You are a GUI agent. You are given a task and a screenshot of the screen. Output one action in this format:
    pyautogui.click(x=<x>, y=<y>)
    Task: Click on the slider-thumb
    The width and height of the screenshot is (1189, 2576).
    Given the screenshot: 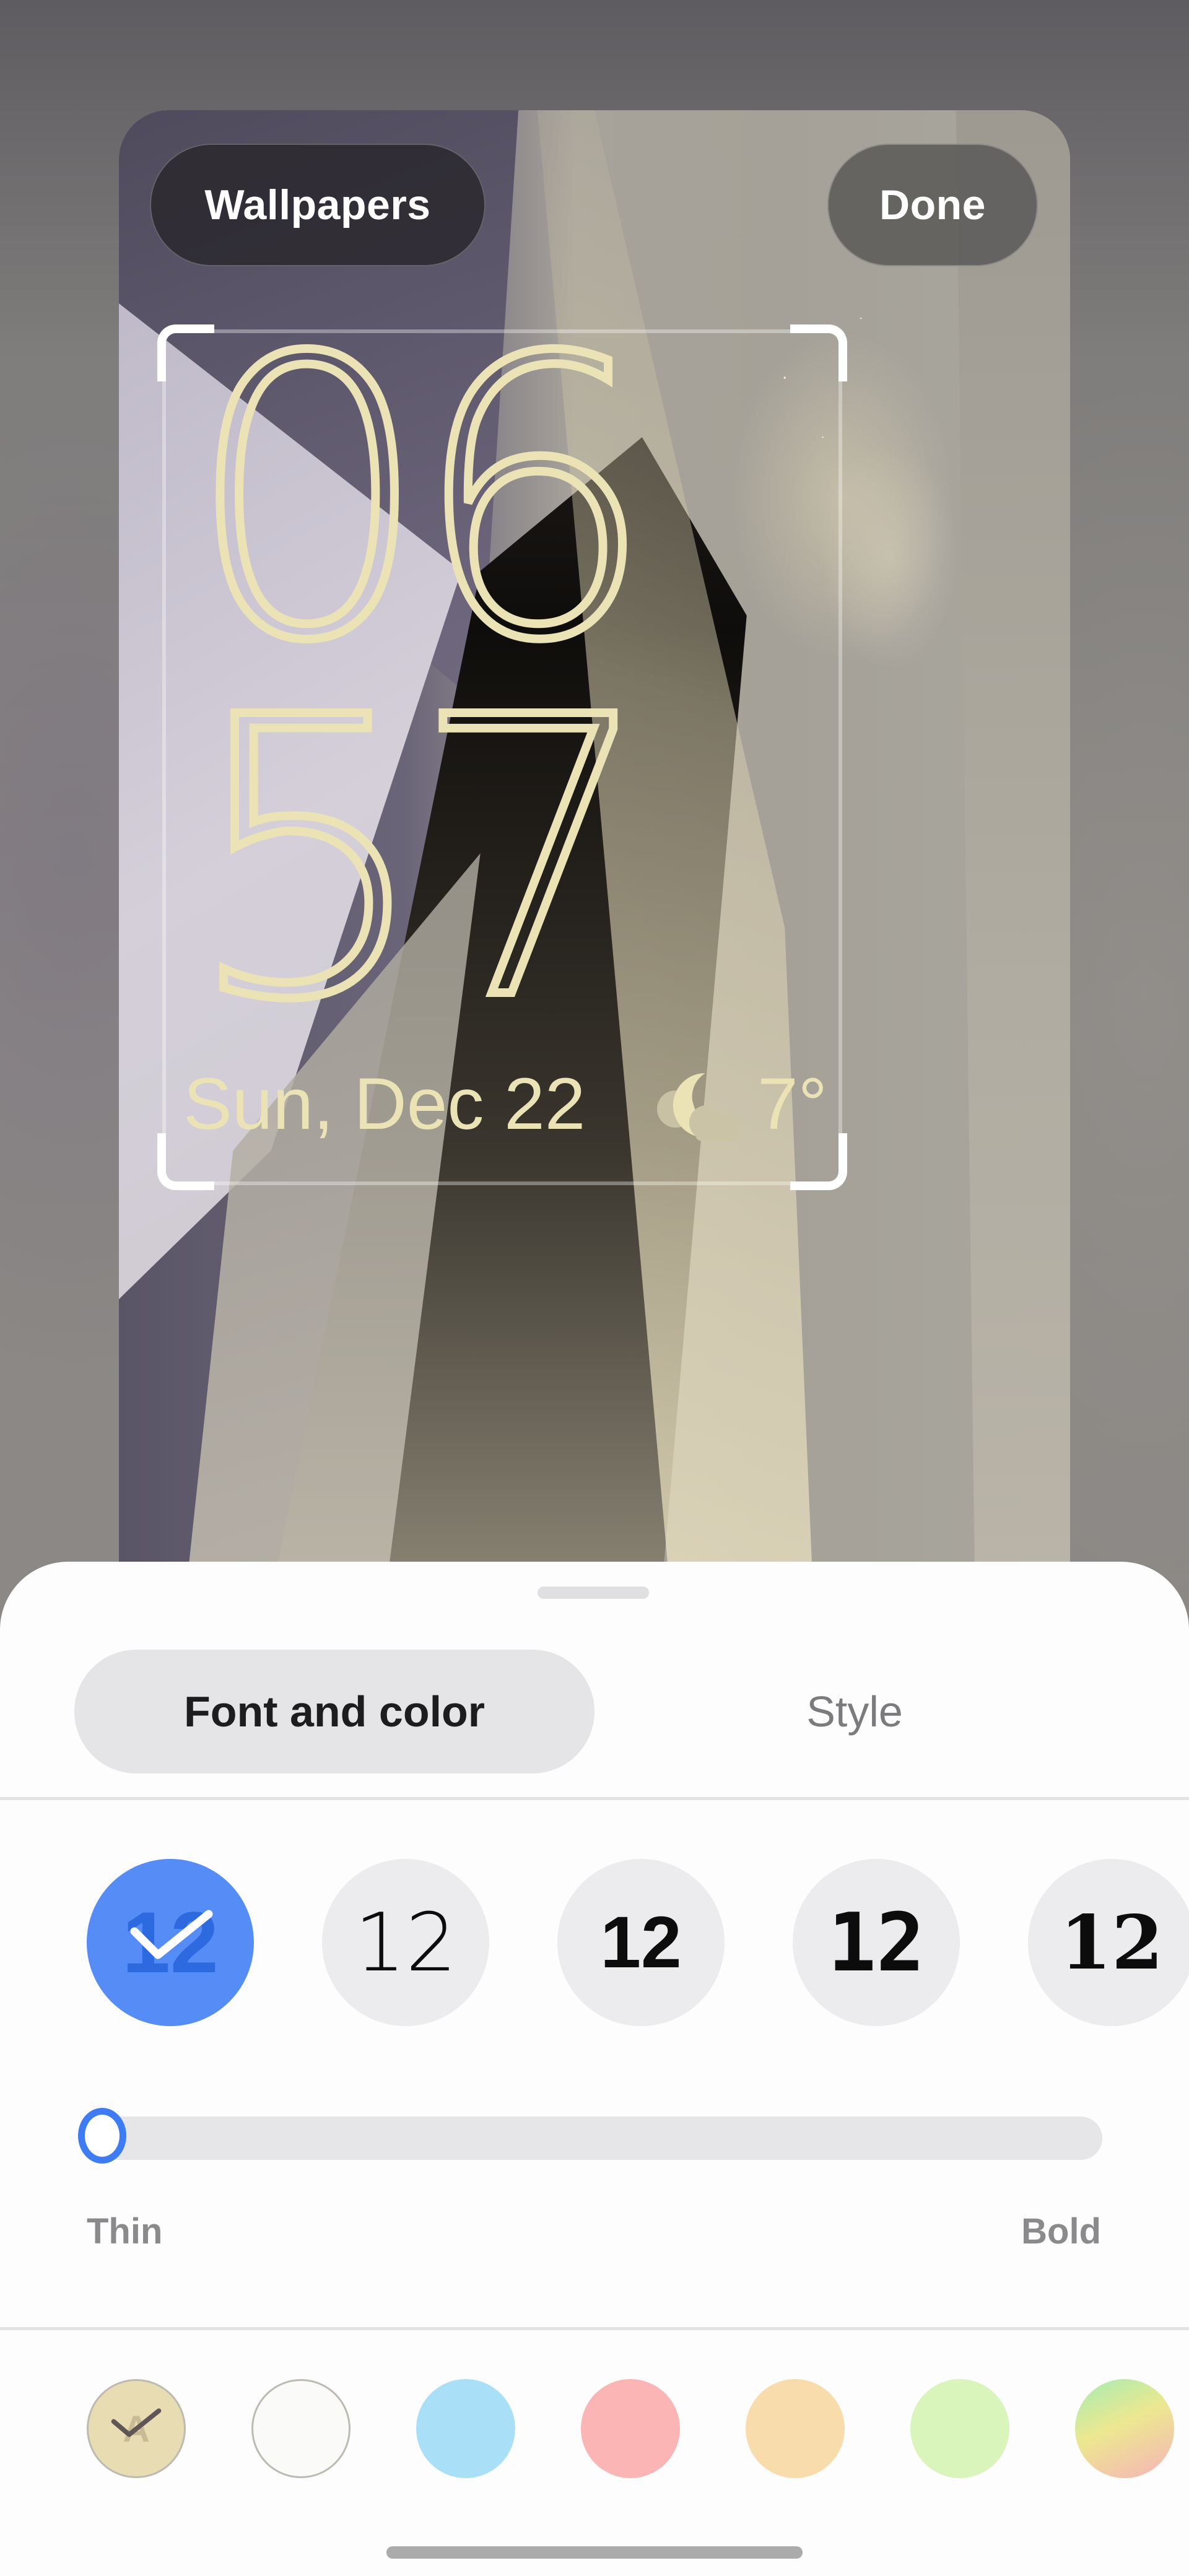 What is the action you would take?
    pyautogui.click(x=102, y=2136)
    